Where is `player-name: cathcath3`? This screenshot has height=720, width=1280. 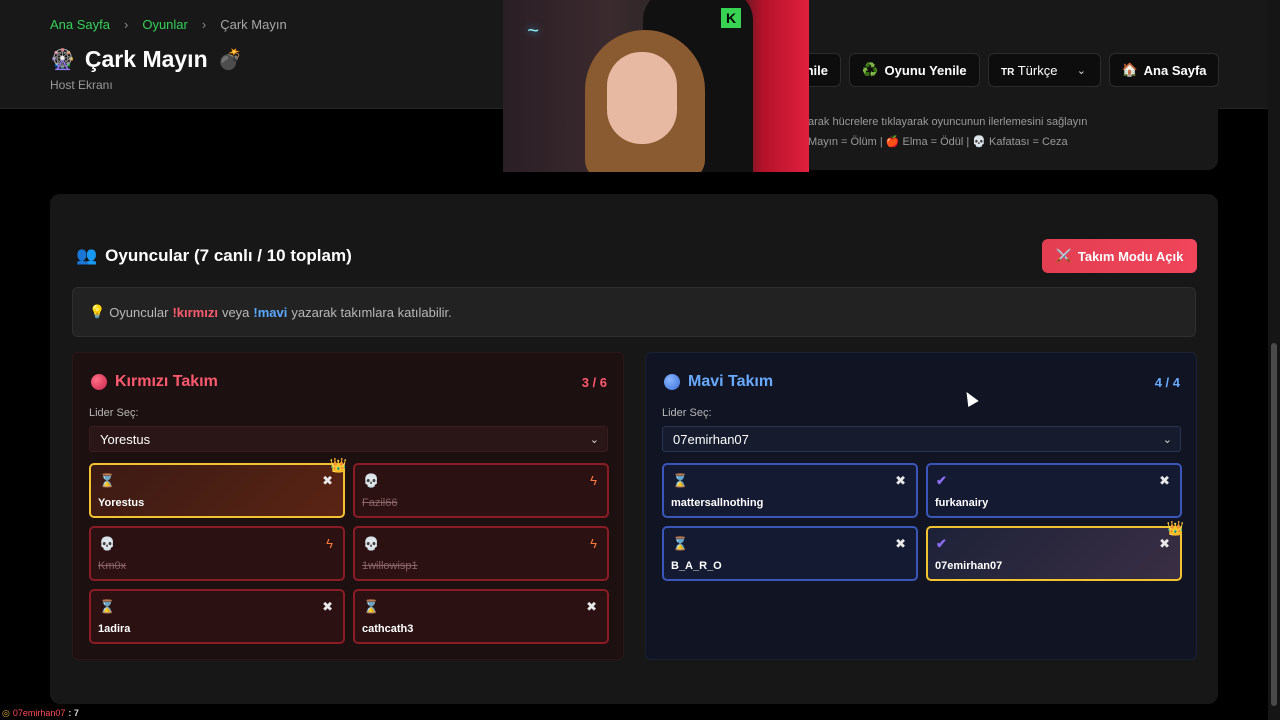
player-name: cathcath3 is located at coordinates (388, 629).